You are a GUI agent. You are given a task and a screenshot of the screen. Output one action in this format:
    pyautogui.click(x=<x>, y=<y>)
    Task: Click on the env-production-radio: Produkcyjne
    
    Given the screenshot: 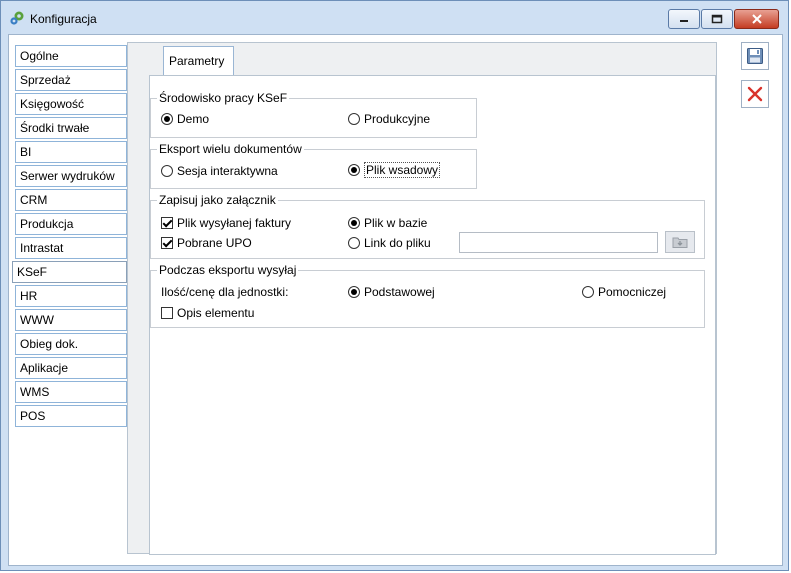 What is the action you would take?
    pyautogui.click(x=389, y=119)
    